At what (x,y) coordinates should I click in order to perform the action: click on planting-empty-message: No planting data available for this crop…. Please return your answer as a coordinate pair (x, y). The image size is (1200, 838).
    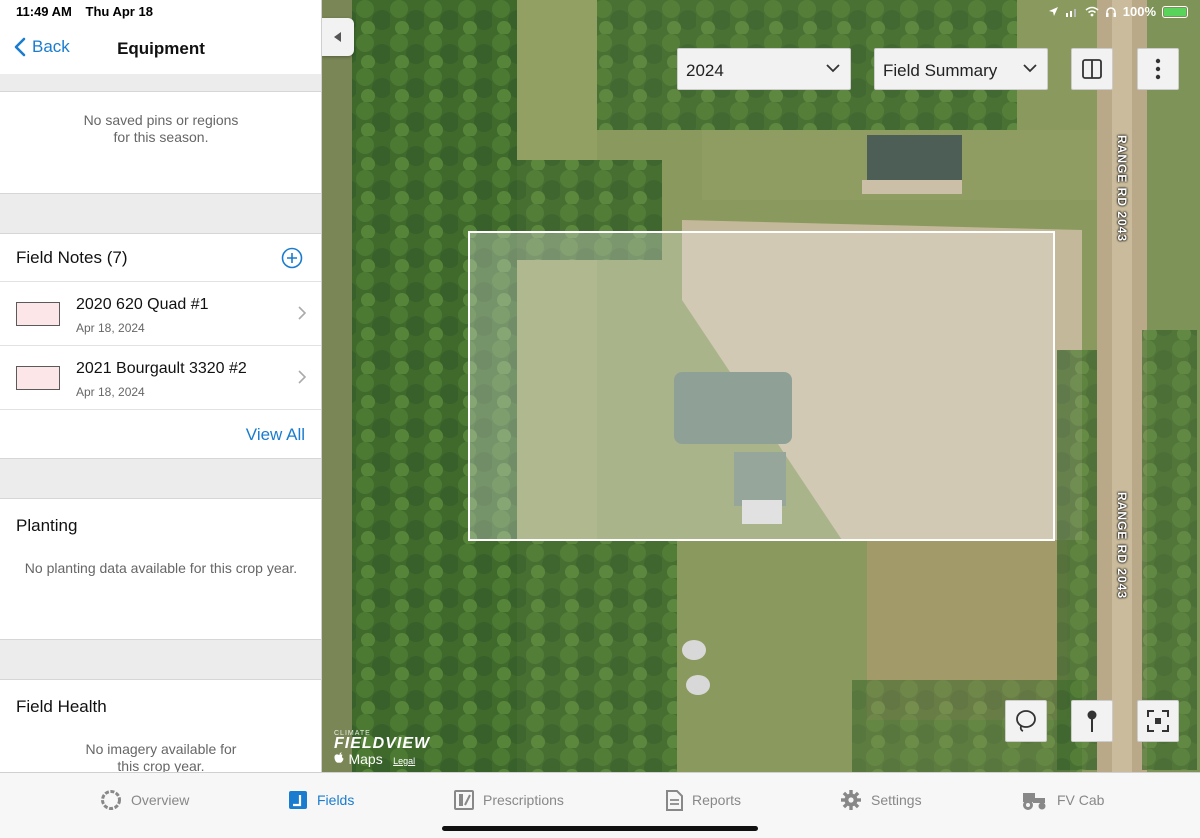
    Looking at the image, I should click on (161, 568).